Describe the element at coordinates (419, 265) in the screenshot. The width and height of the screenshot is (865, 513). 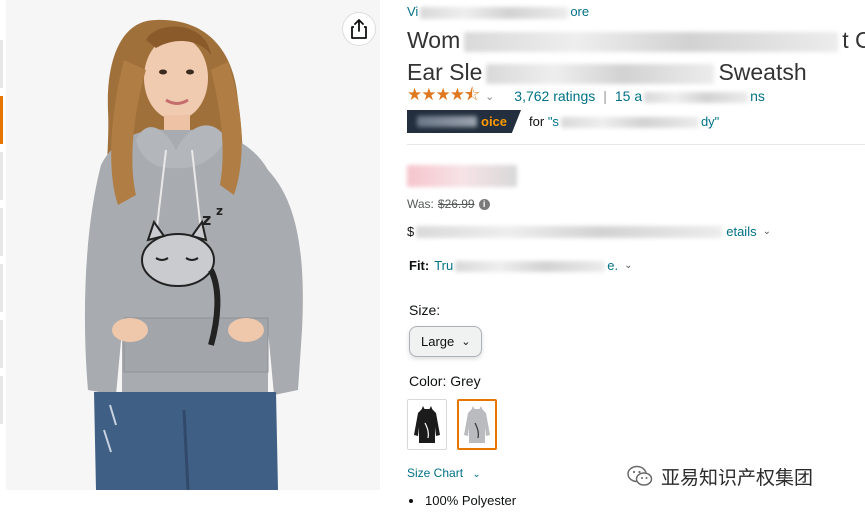
I see `fit-label: Fit:` at that location.